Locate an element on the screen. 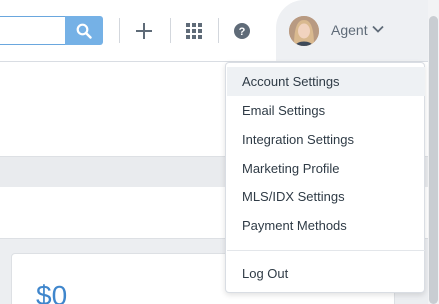 The image size is (439, 304). plus-icon is located at coordinates (143, 30).